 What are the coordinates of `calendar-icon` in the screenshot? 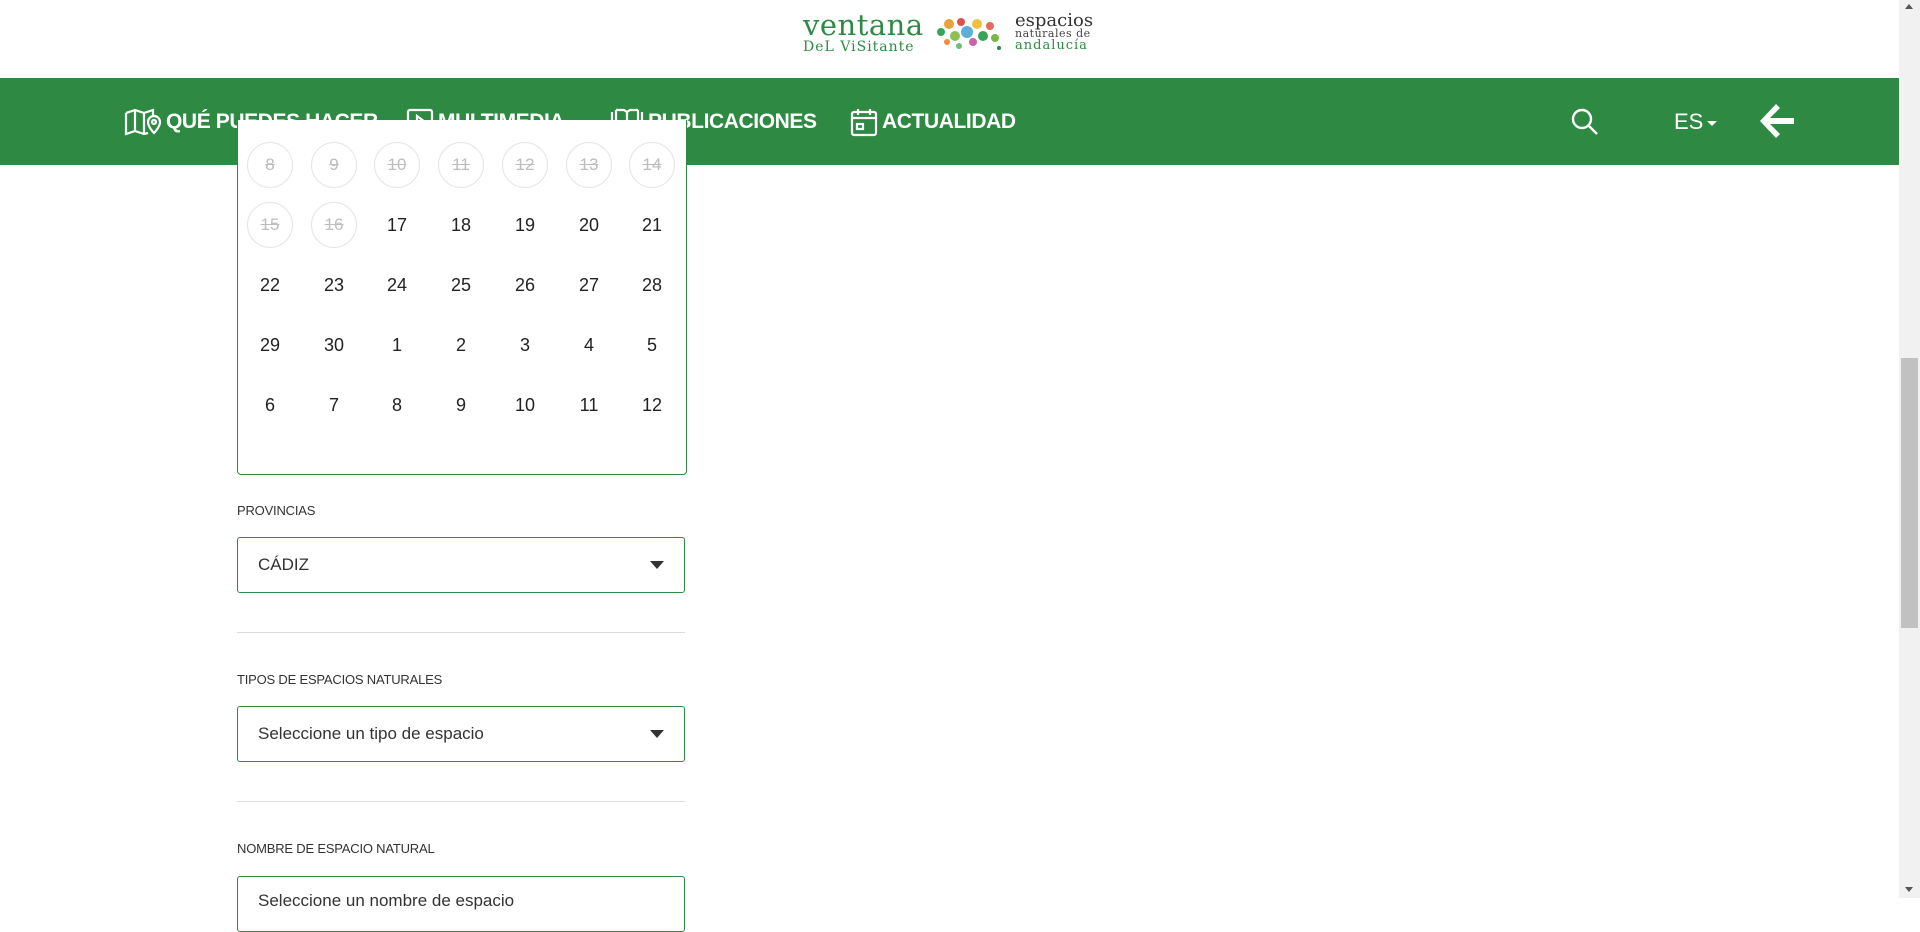 It's located at (864, 122).